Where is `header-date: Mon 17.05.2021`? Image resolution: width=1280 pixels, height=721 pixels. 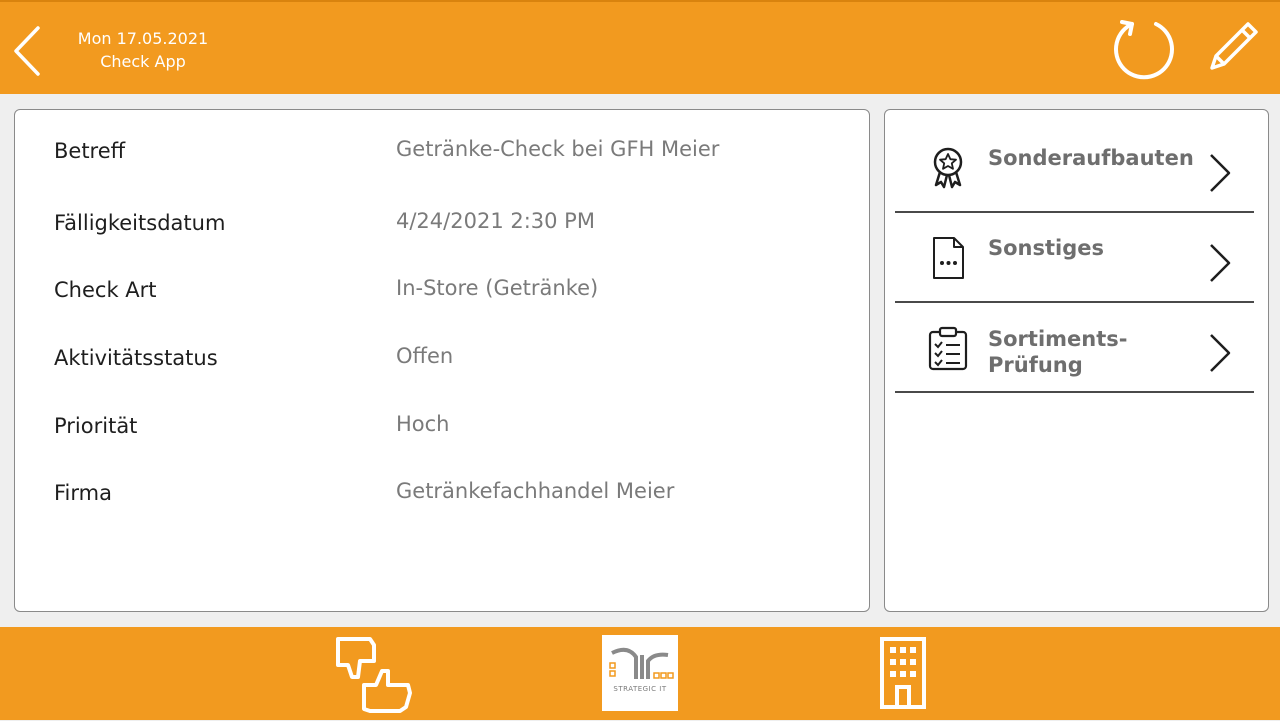
header-date: Mon 17.05.2021 is located at coordinates (143, 38).